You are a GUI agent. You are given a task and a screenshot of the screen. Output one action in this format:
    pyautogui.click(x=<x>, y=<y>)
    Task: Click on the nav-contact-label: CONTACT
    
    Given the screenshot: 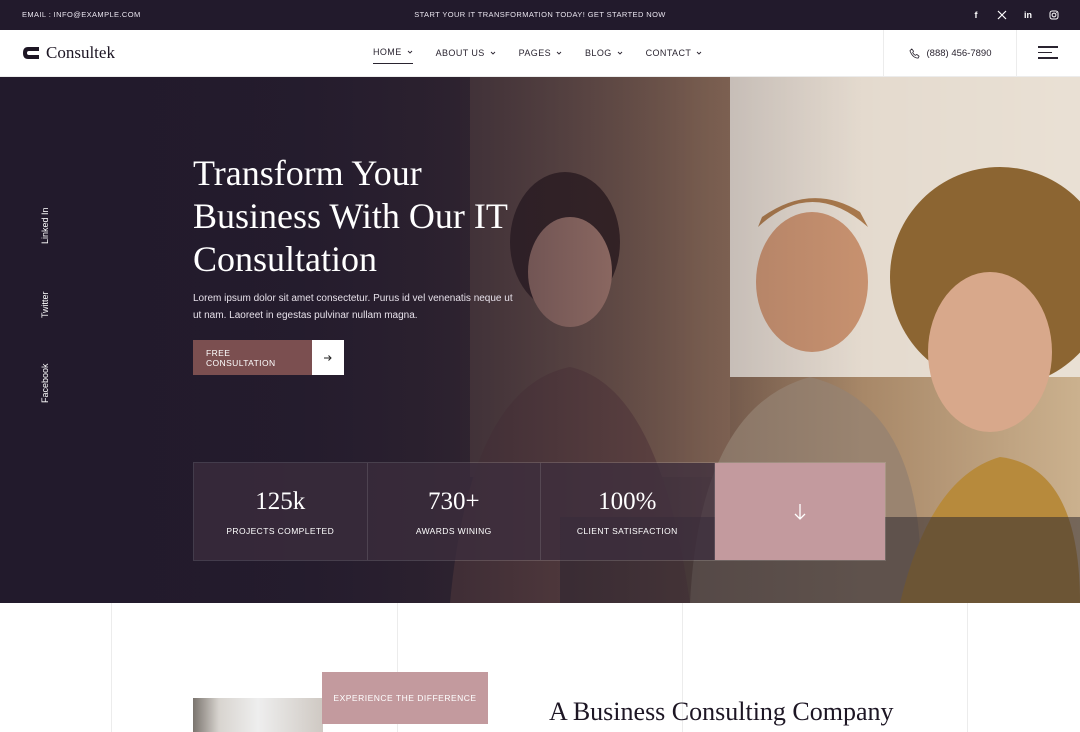 What is the action you would take?
    pyautogui.click(x=668, y=52)
    